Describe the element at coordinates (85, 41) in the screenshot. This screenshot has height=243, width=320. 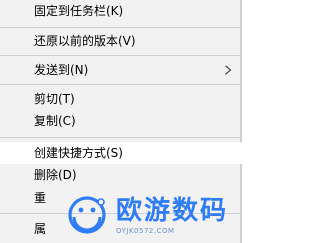
I see `menu-item-label: 还原以前的版本(V)` at that location.